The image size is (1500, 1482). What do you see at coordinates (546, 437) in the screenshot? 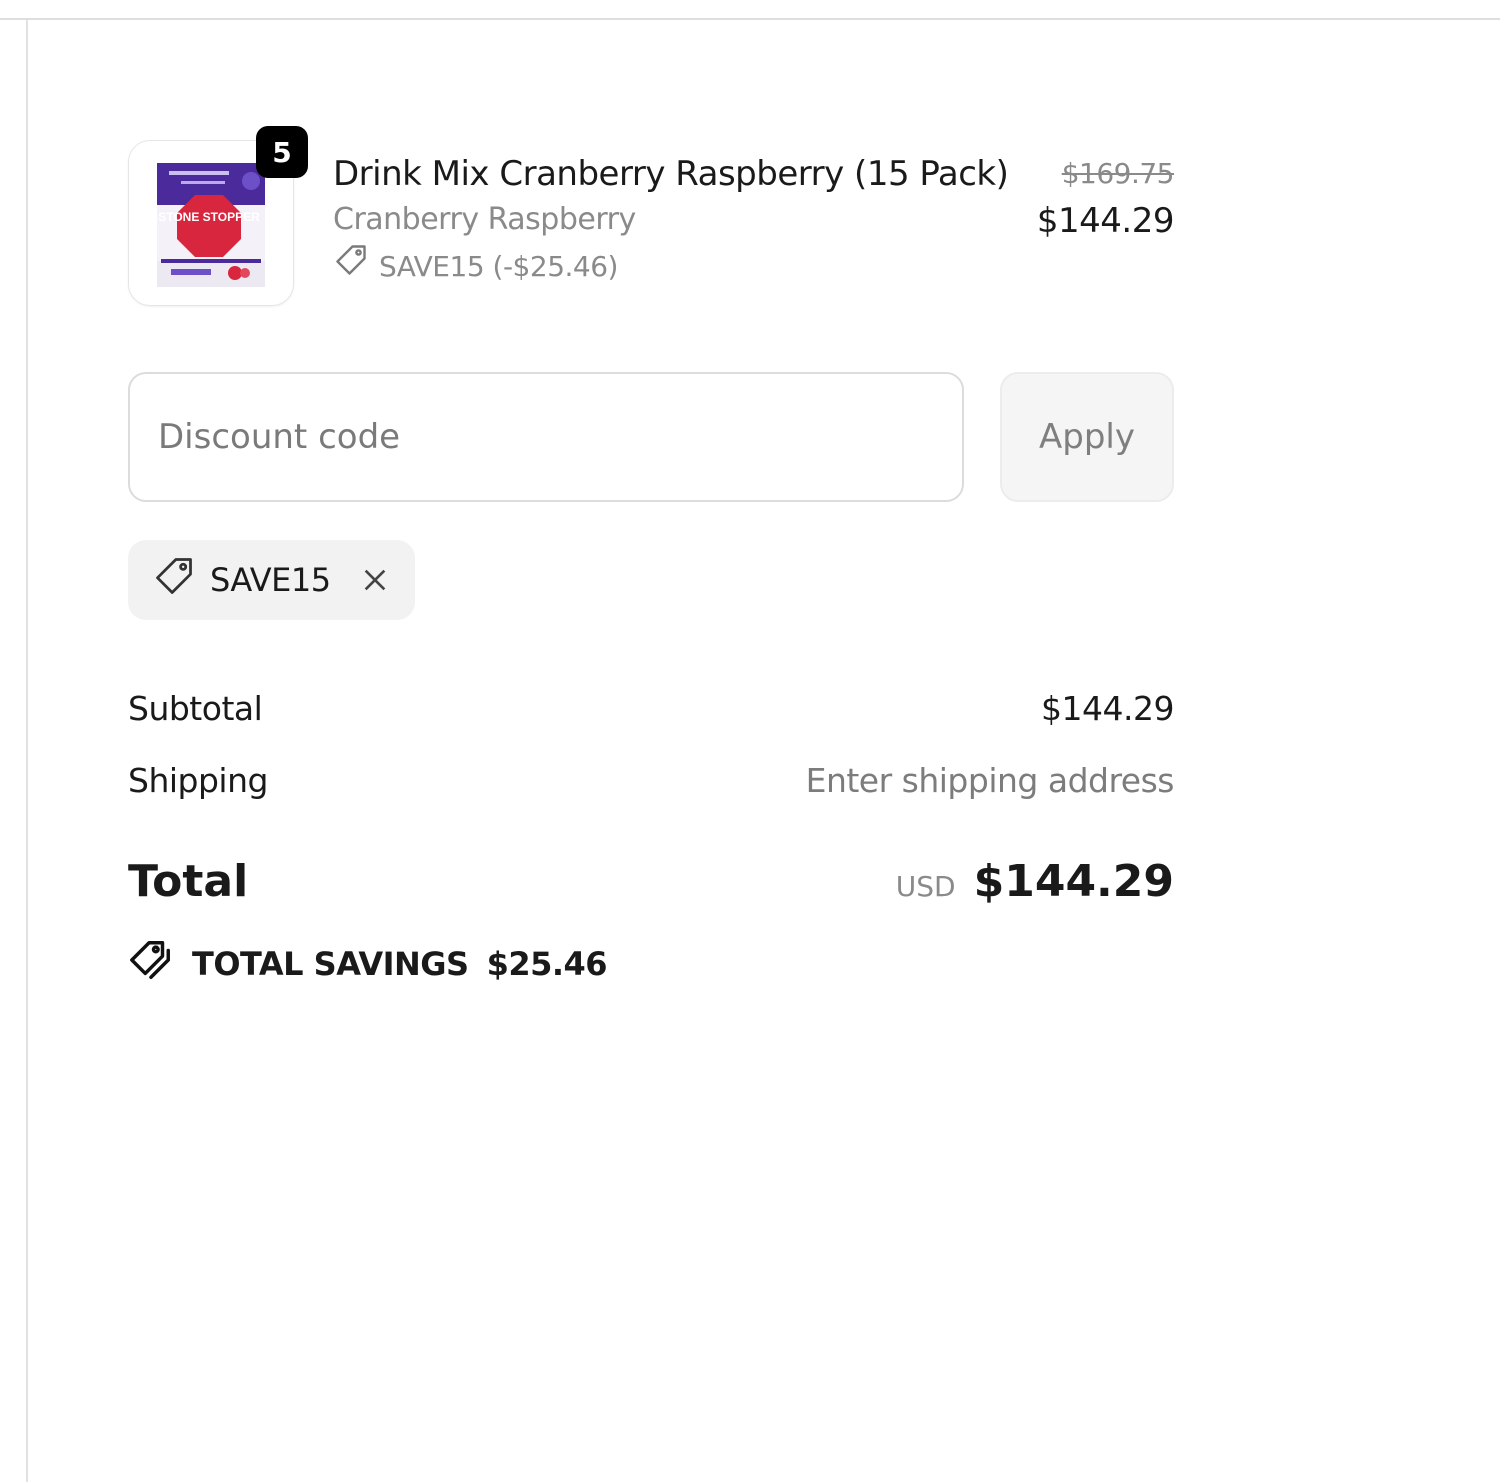
I see `discount-code-input` at bounding box center [546, 437].